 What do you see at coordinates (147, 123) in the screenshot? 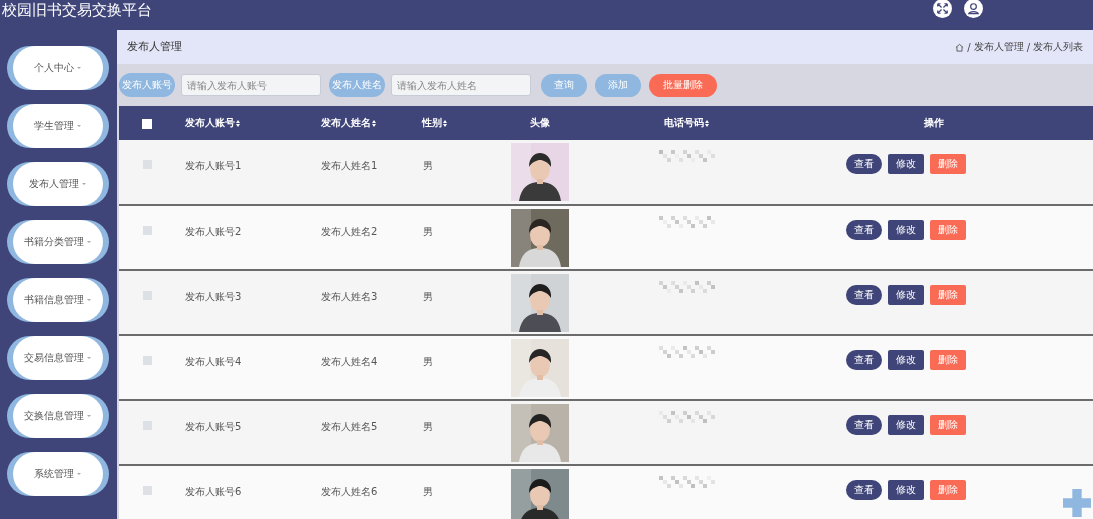
I see `select-all-checkbox` at bounding box center [147, 123].